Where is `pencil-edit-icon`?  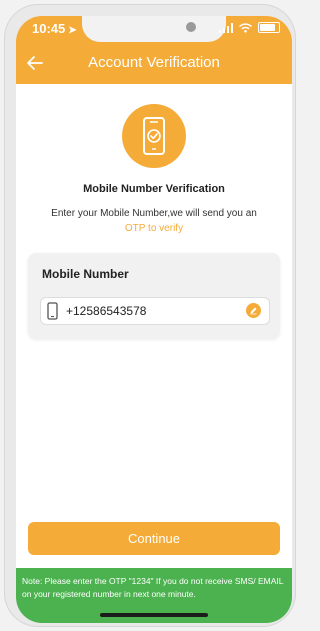
pencil-edit-icon is located at coordinates (253, 311).